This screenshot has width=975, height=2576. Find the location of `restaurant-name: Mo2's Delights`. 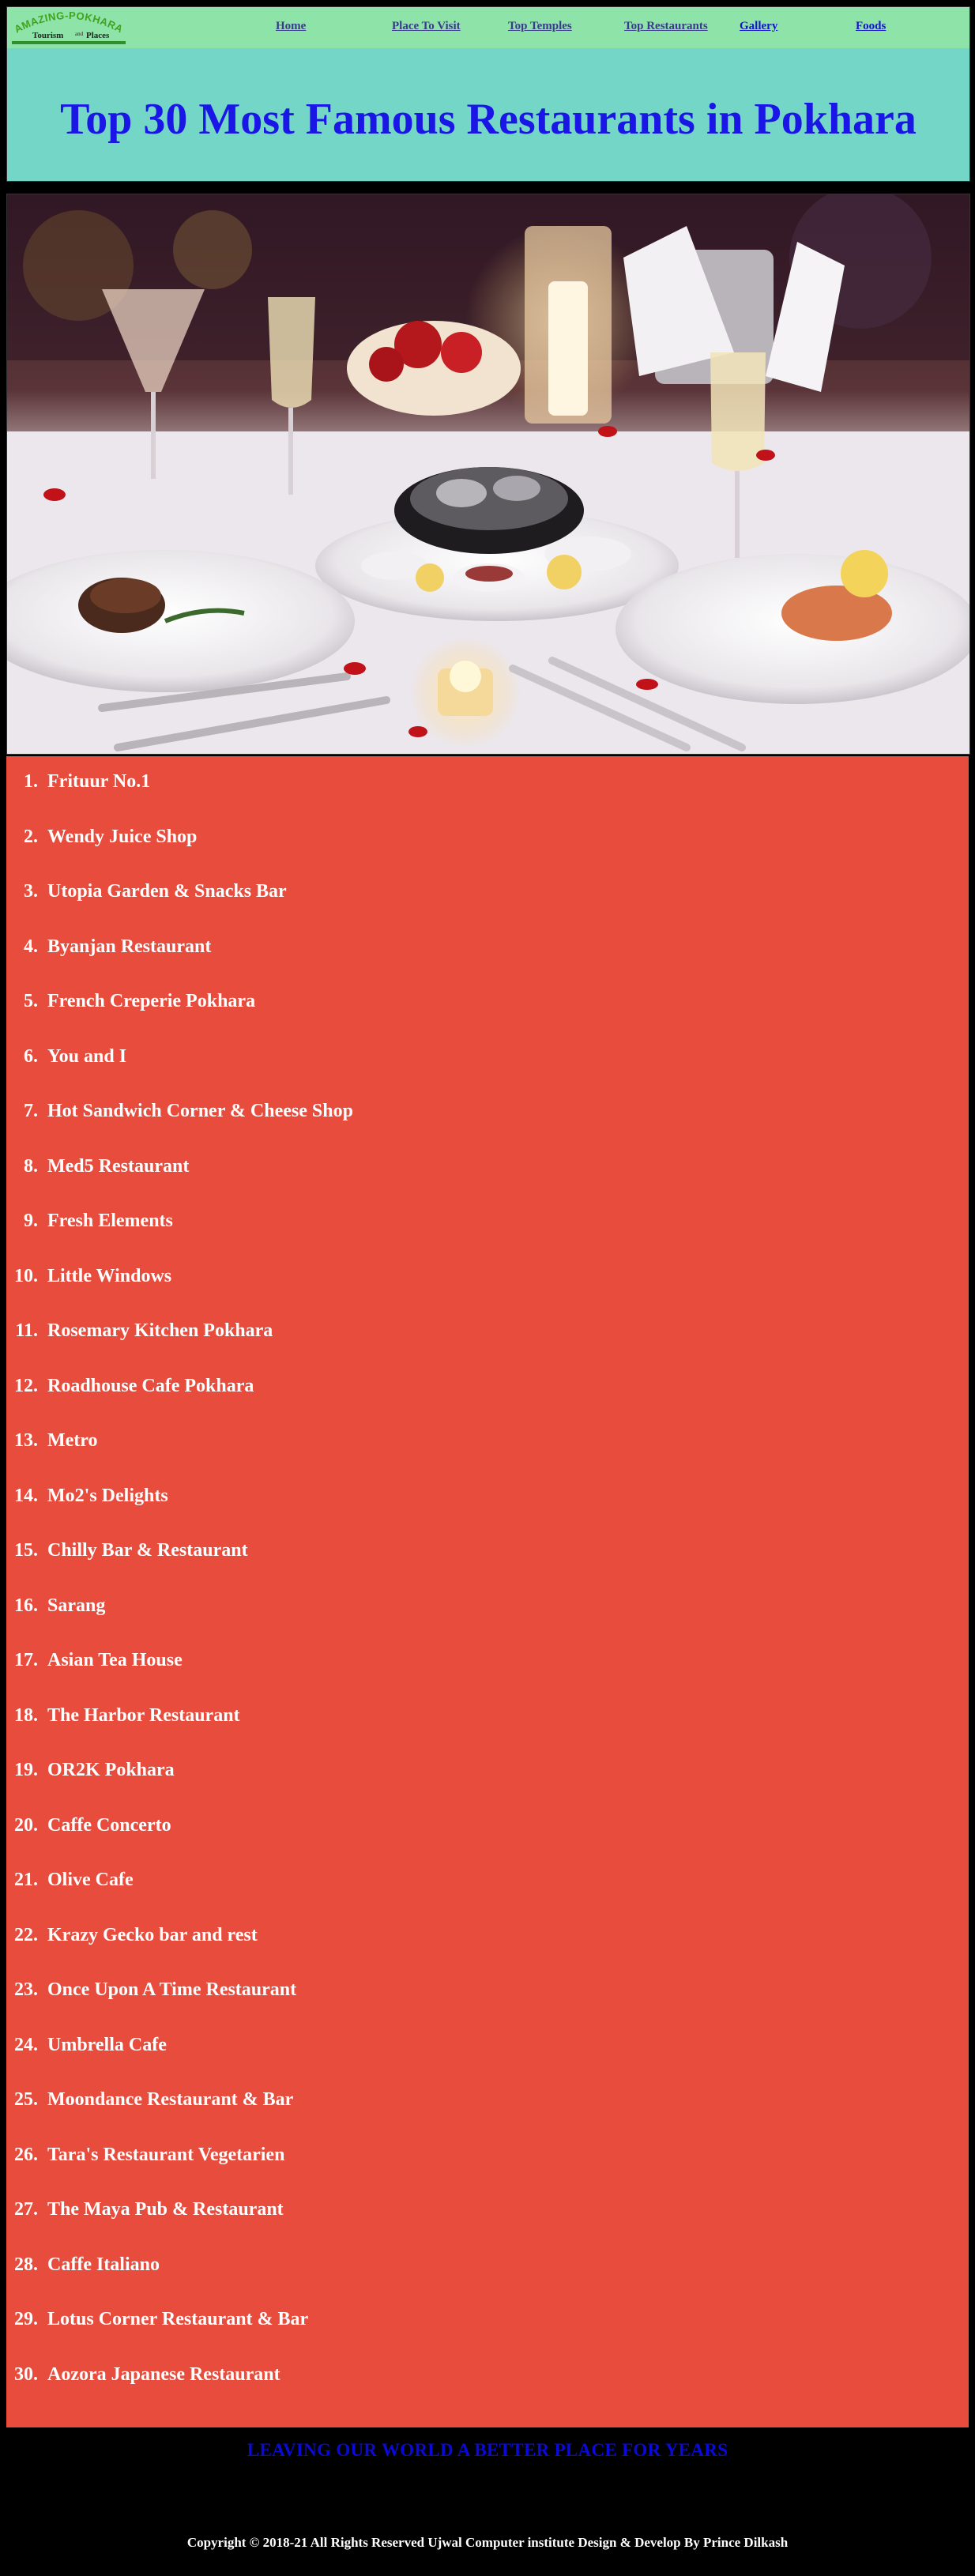

restaurant-name: Mo2's Delights is located at coordinates (107, 1495).